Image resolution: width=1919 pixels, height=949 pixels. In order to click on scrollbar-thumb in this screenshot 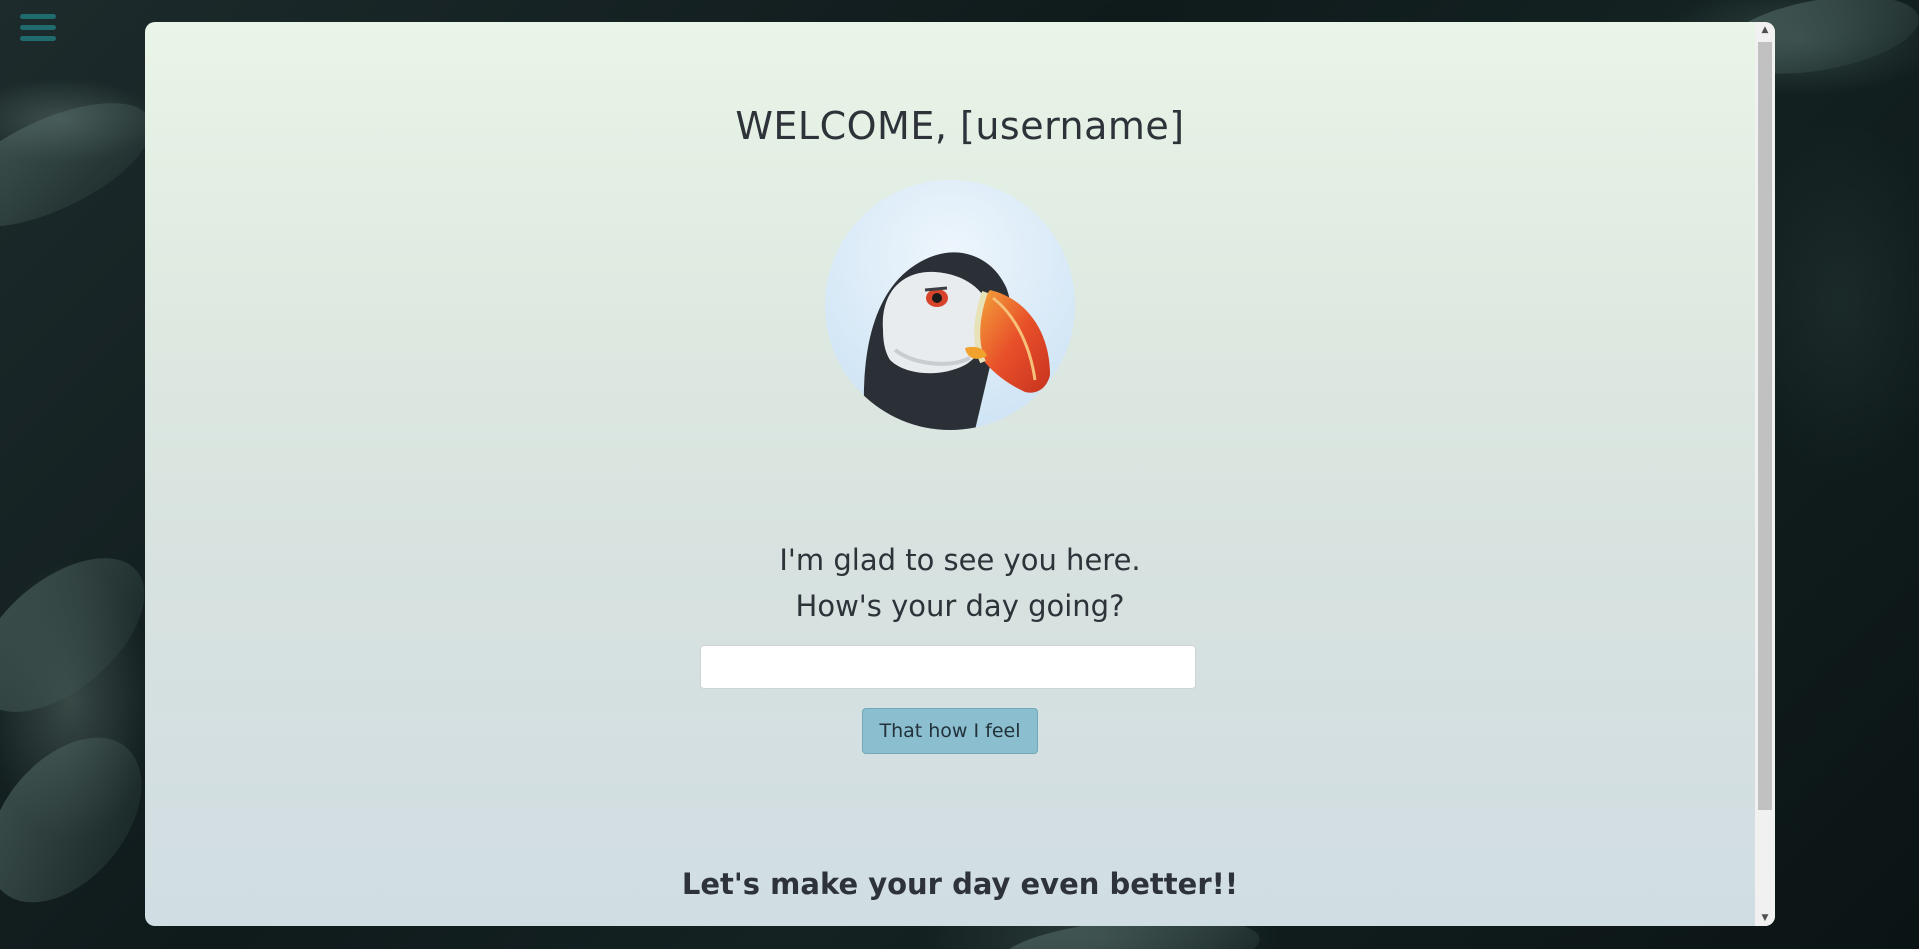, I will do `click(1765, 426)`.